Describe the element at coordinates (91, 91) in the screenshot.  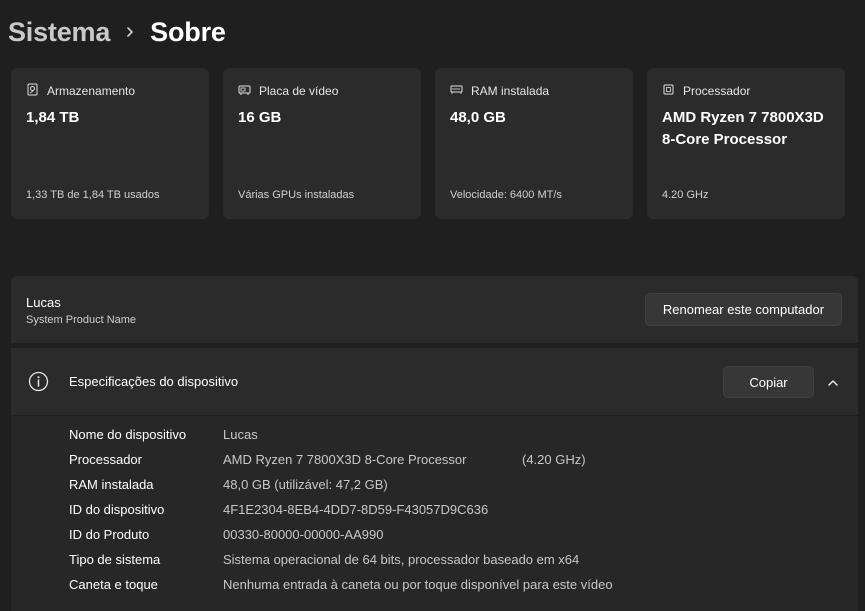
I see `storage-card-label: Armazenamento` at that location.